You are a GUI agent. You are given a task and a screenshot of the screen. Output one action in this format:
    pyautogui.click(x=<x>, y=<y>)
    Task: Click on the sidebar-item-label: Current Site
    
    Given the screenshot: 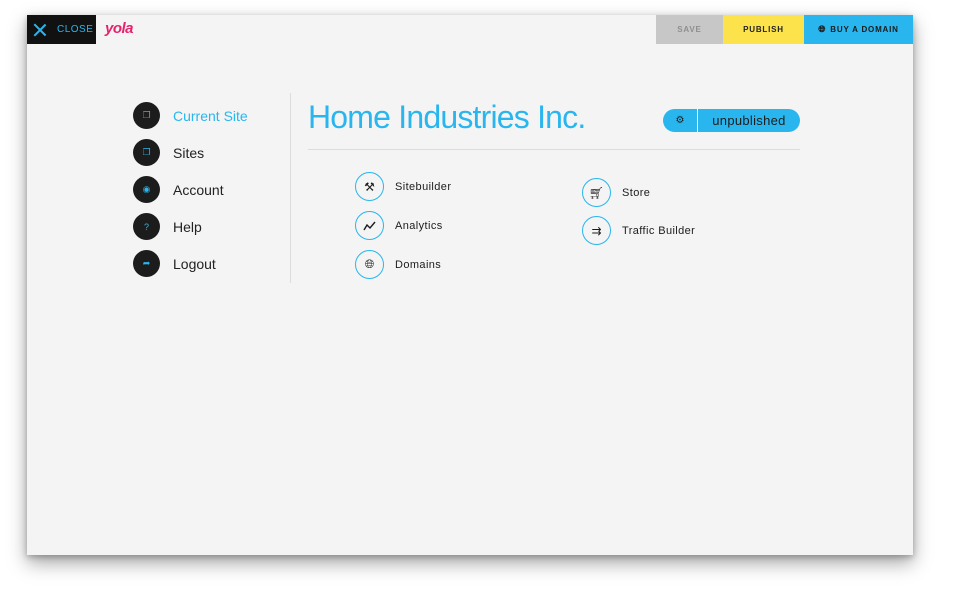 What is the action you would take?
    pyautogui.click(x=210, y=115)
    